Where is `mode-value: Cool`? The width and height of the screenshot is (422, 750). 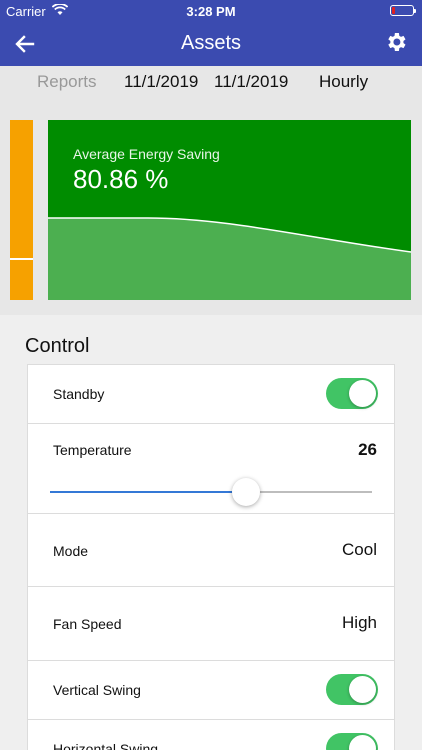 mode-value: Cool is located at coordinates (359, 549).